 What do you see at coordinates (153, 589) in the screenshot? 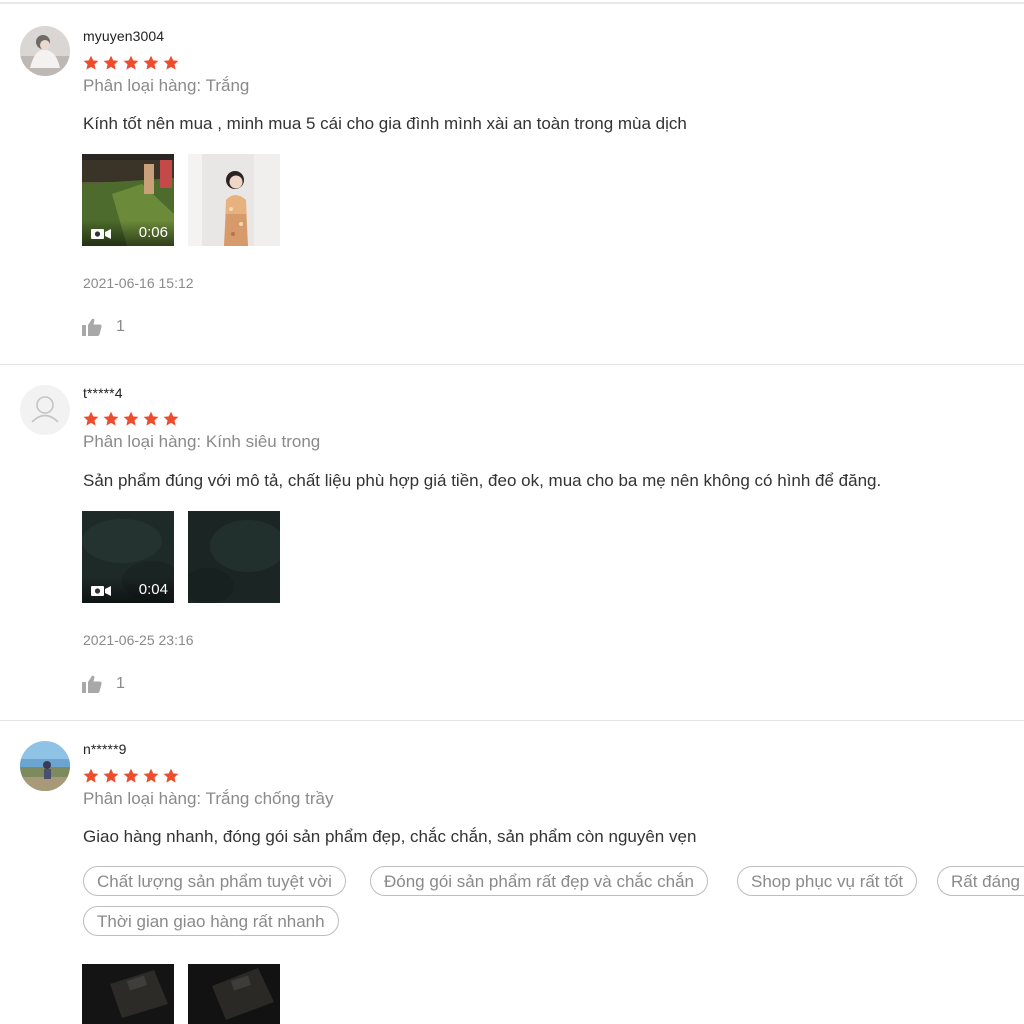
I see `video-duration: 0:04` at bounding box center [153, 589].